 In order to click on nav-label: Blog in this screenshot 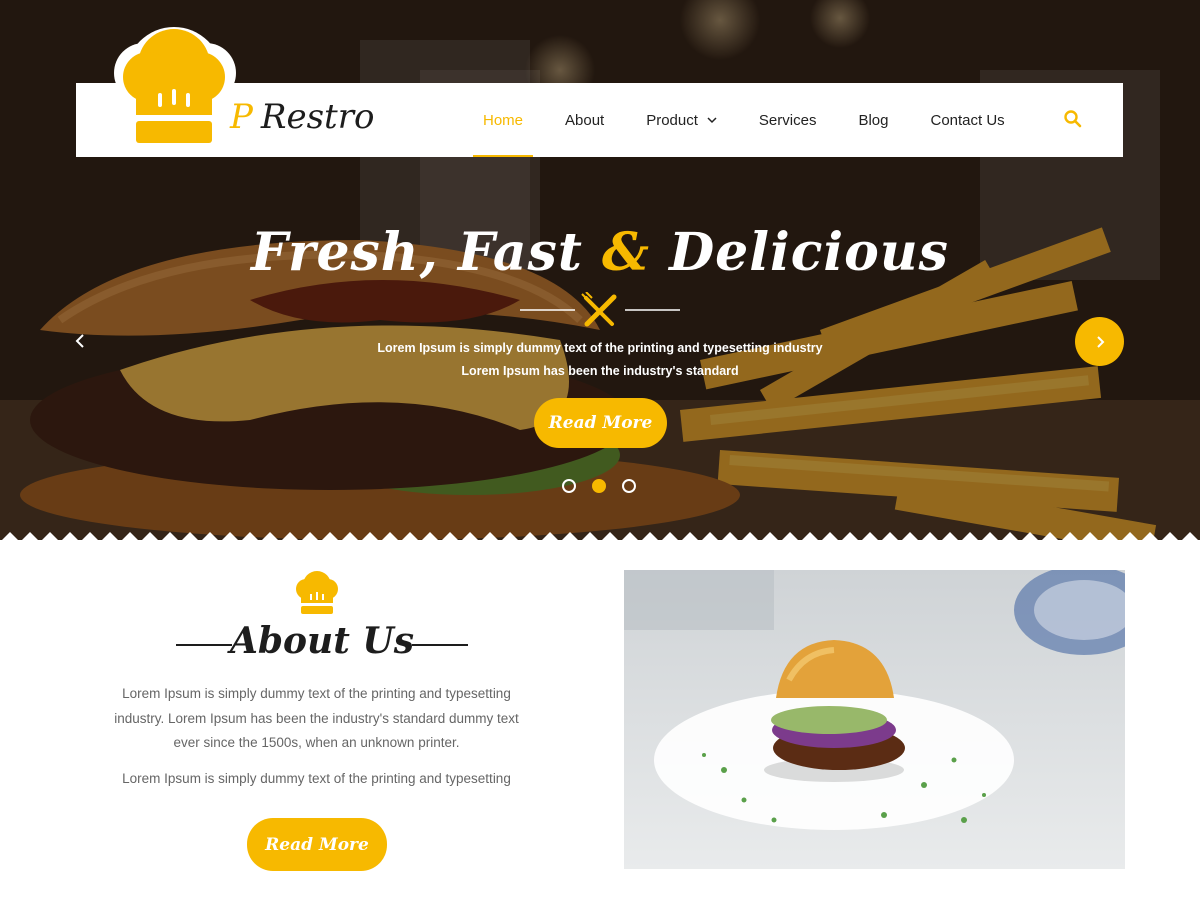, I will do `click(873, 120)`.